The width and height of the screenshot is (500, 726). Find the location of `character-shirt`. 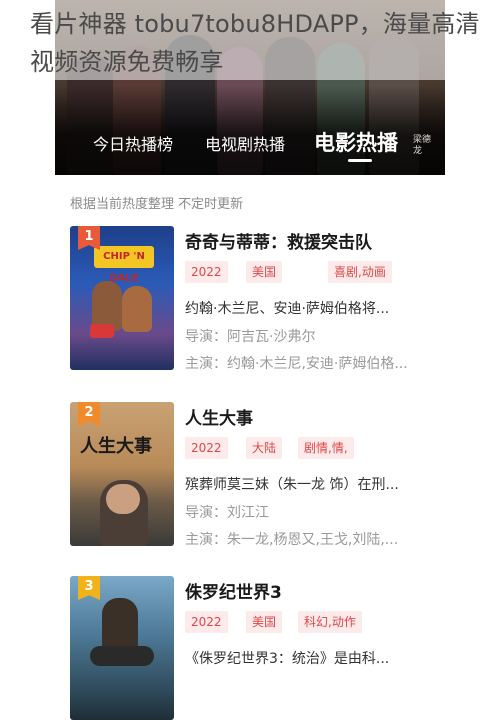

character-shirt is located at coordinates (102, 331).